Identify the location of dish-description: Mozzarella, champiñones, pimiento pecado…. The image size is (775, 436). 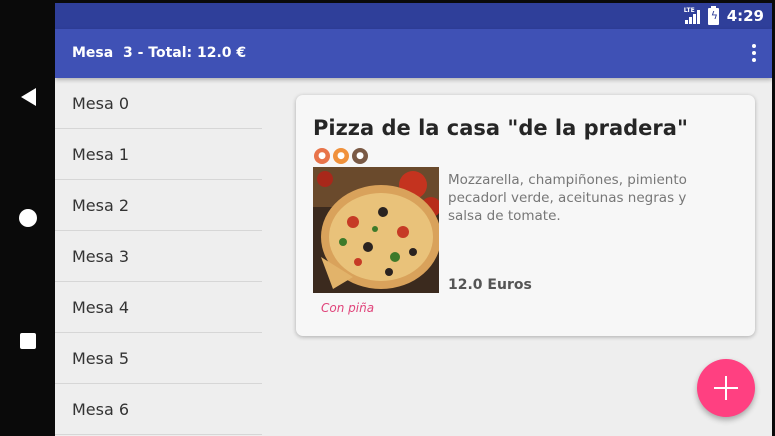
(567, 198).